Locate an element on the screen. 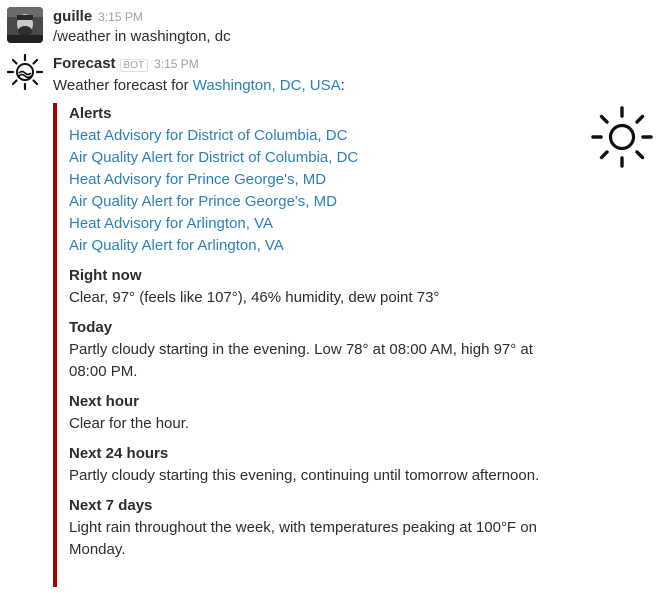  section-title: Next 7 days is located at coordinates (111, 505).